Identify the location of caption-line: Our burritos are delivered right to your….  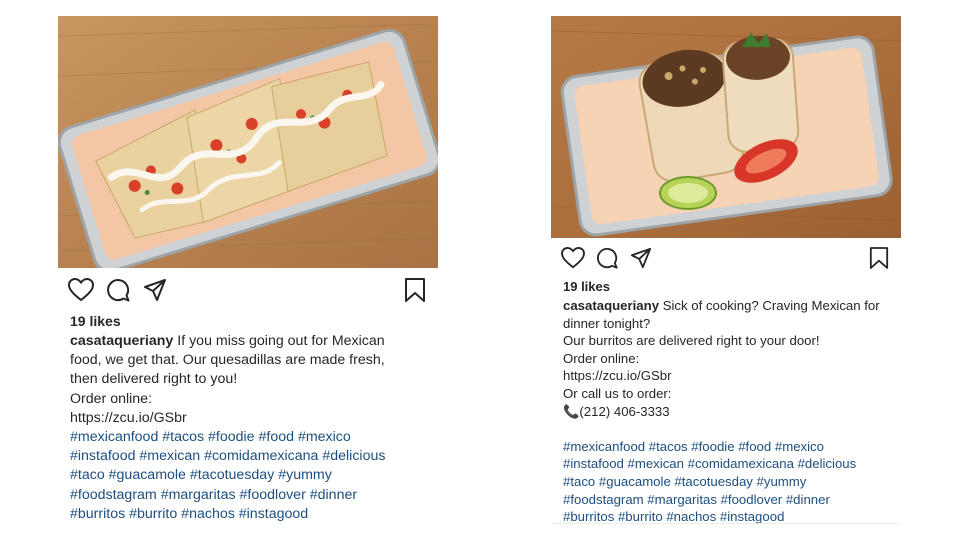
(691, 341).